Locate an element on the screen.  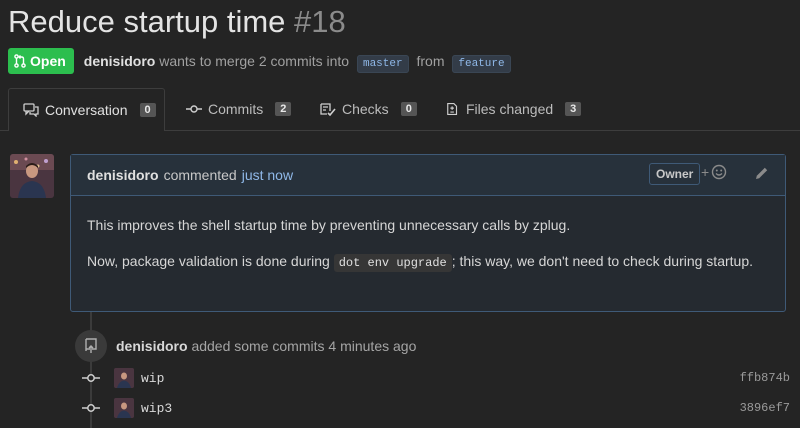
tab-files-changed: Files changed 3 is located at coordinates (514, 109).